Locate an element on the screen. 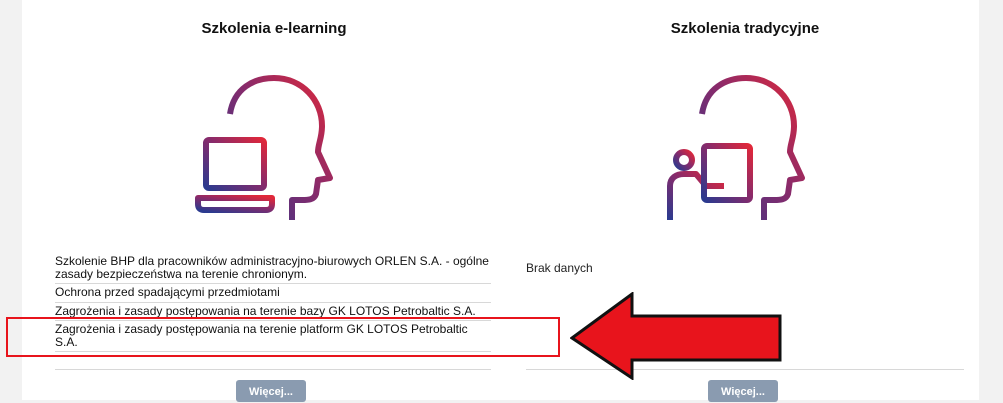 The image size is (1003, 403). laptop-head-icon is located at coordinates (264, 147).